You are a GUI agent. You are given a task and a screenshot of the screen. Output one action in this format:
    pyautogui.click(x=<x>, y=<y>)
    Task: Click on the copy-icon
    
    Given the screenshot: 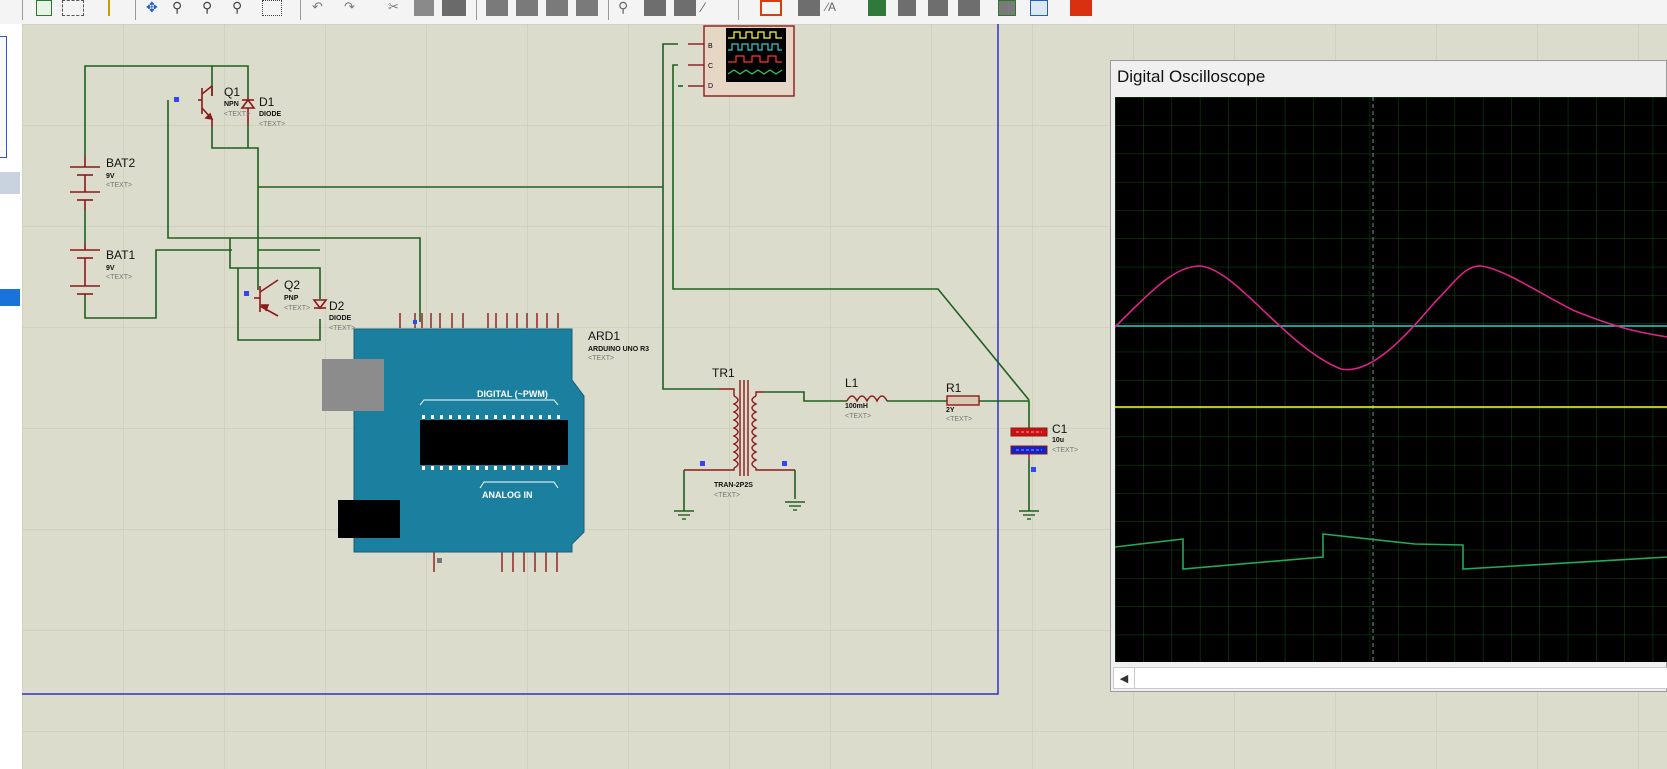 What is the action you would take?
    pyautogui.click(x=424, y=8)
    